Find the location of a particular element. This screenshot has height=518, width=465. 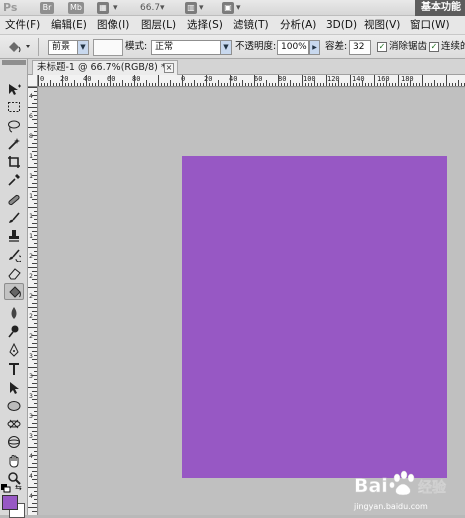

eyedropper-icon is located at coordinates (14, 179).